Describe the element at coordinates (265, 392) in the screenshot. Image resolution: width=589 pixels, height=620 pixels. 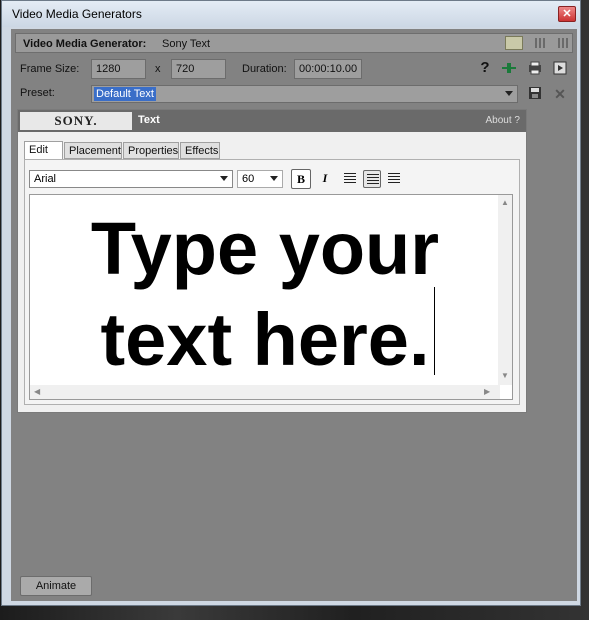
I see `horizontal-scrollbar: ◀ ▶` at that location.